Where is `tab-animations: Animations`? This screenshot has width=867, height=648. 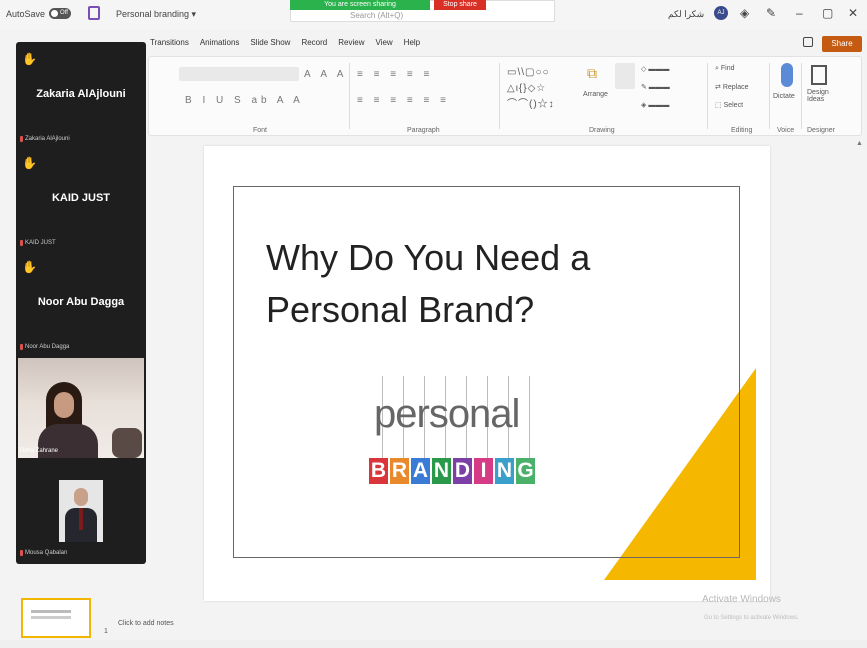 tab-animations: Animations is located at coordinates (220, 42).